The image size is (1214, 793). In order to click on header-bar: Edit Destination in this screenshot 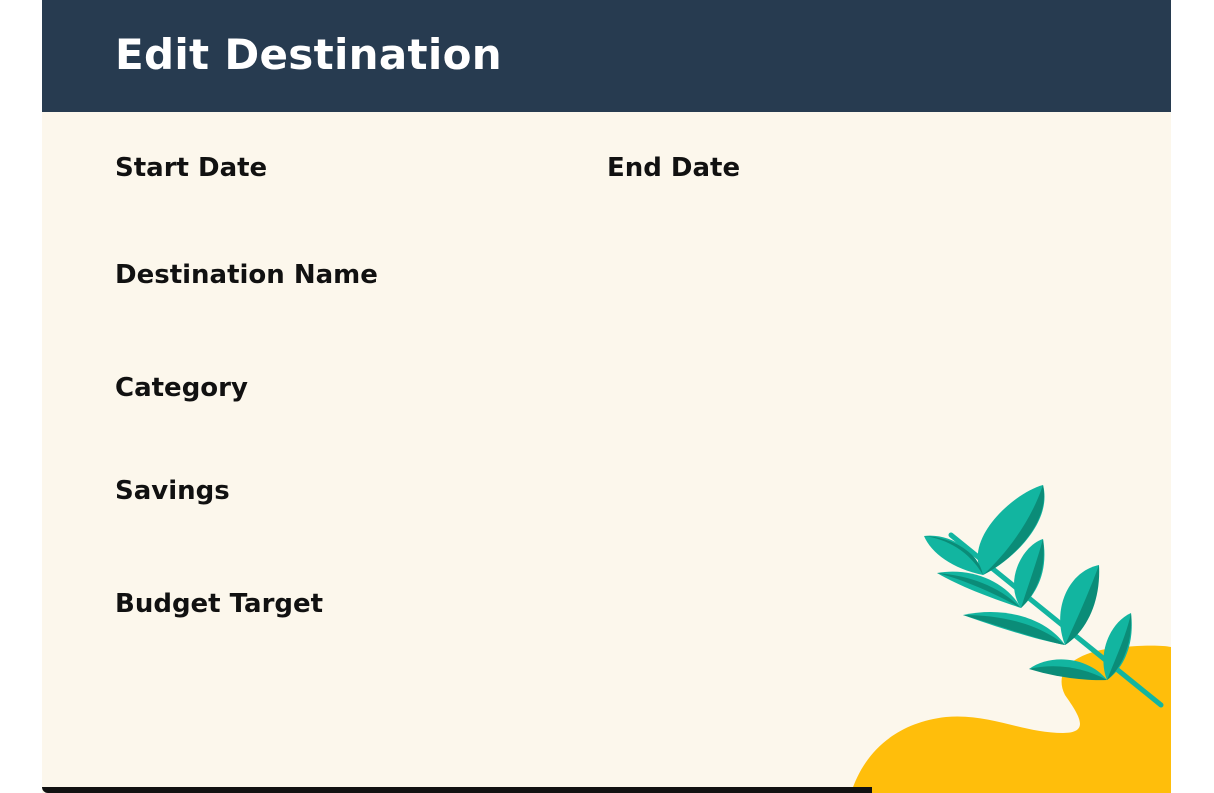, I will do `click(606, 56)`.